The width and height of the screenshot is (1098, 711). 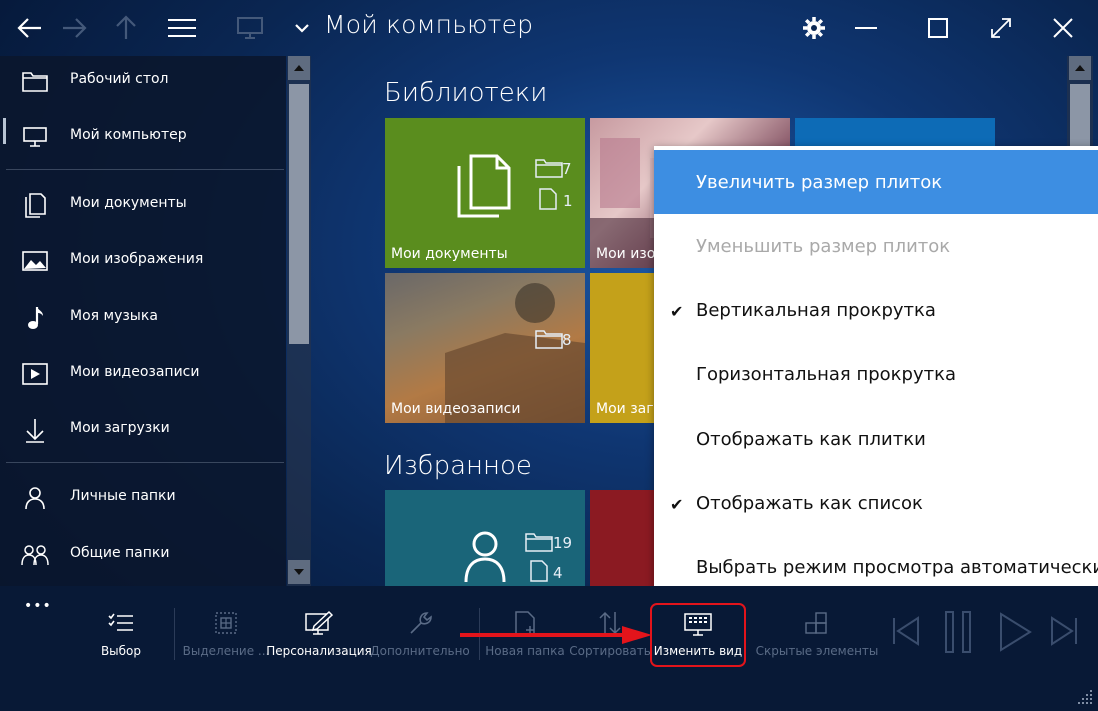 I want to click on file-icon, so click(x=548, y=199).